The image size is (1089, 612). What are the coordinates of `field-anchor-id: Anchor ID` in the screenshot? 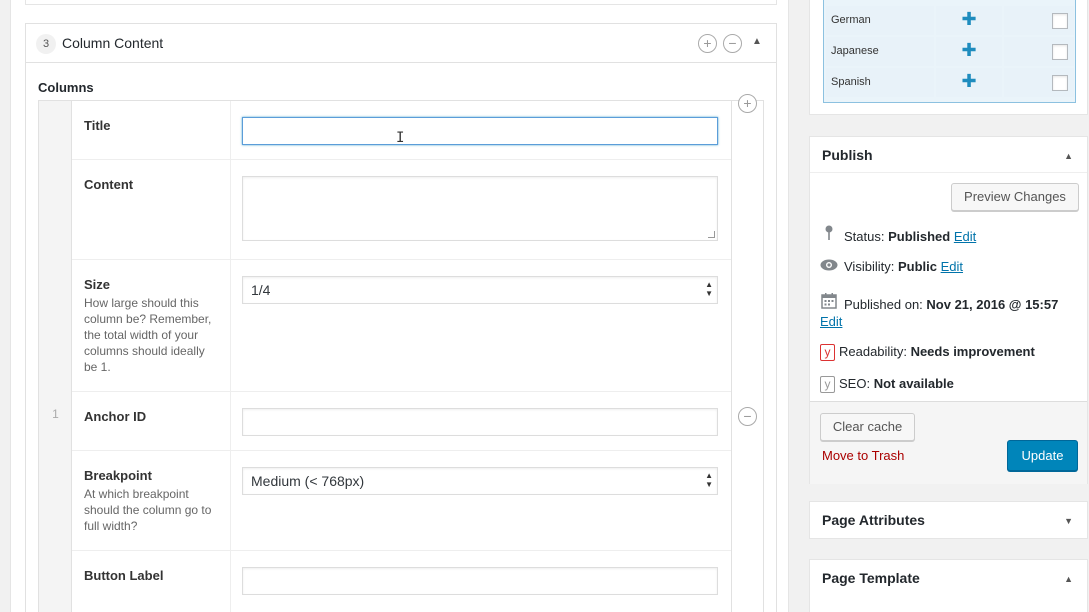 It's located at (401, 421).